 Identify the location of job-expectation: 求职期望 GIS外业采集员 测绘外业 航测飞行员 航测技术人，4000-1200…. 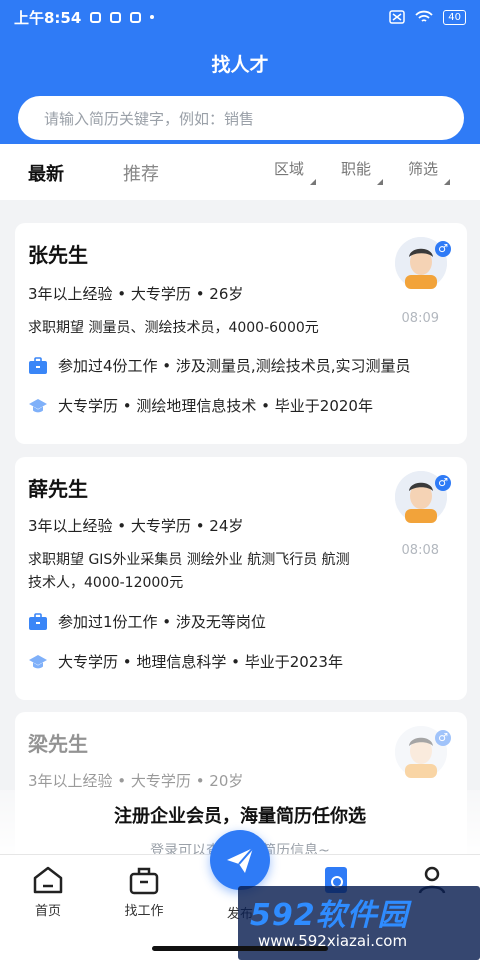
(189, 571).